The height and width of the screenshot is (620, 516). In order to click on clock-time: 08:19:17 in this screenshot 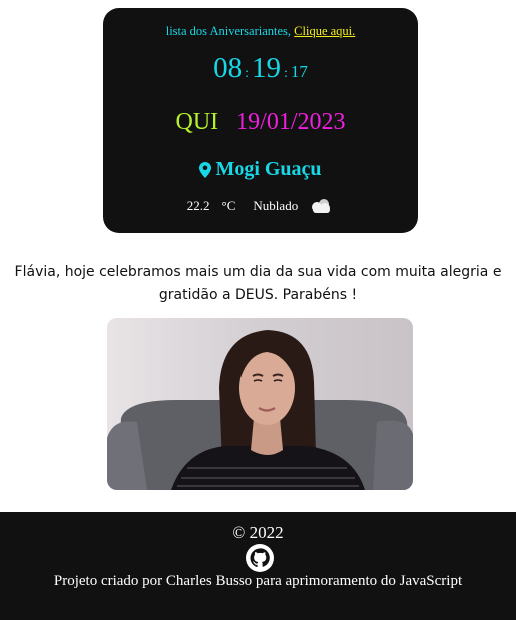, I will do `click(260, 68)`.